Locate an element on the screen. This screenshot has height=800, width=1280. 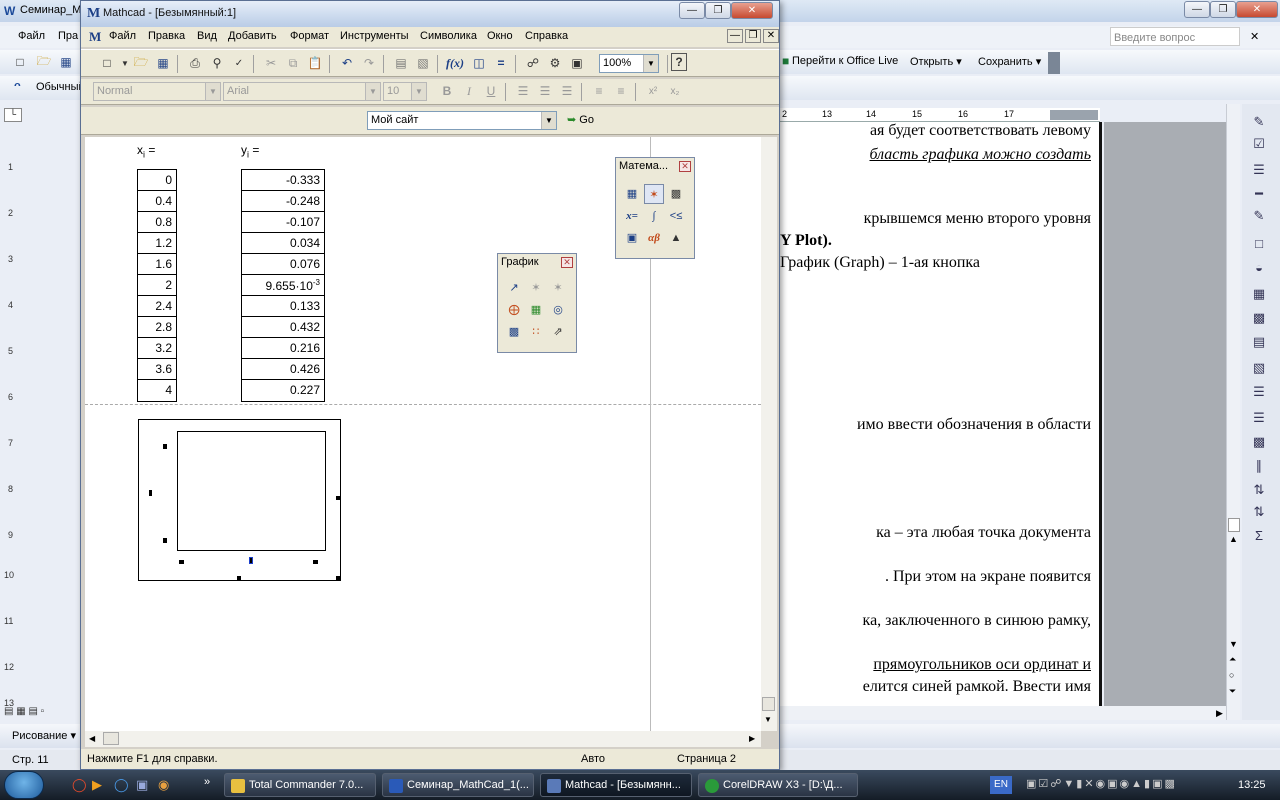
grid-icon: ▩ is located at coordinates (1259, 319).